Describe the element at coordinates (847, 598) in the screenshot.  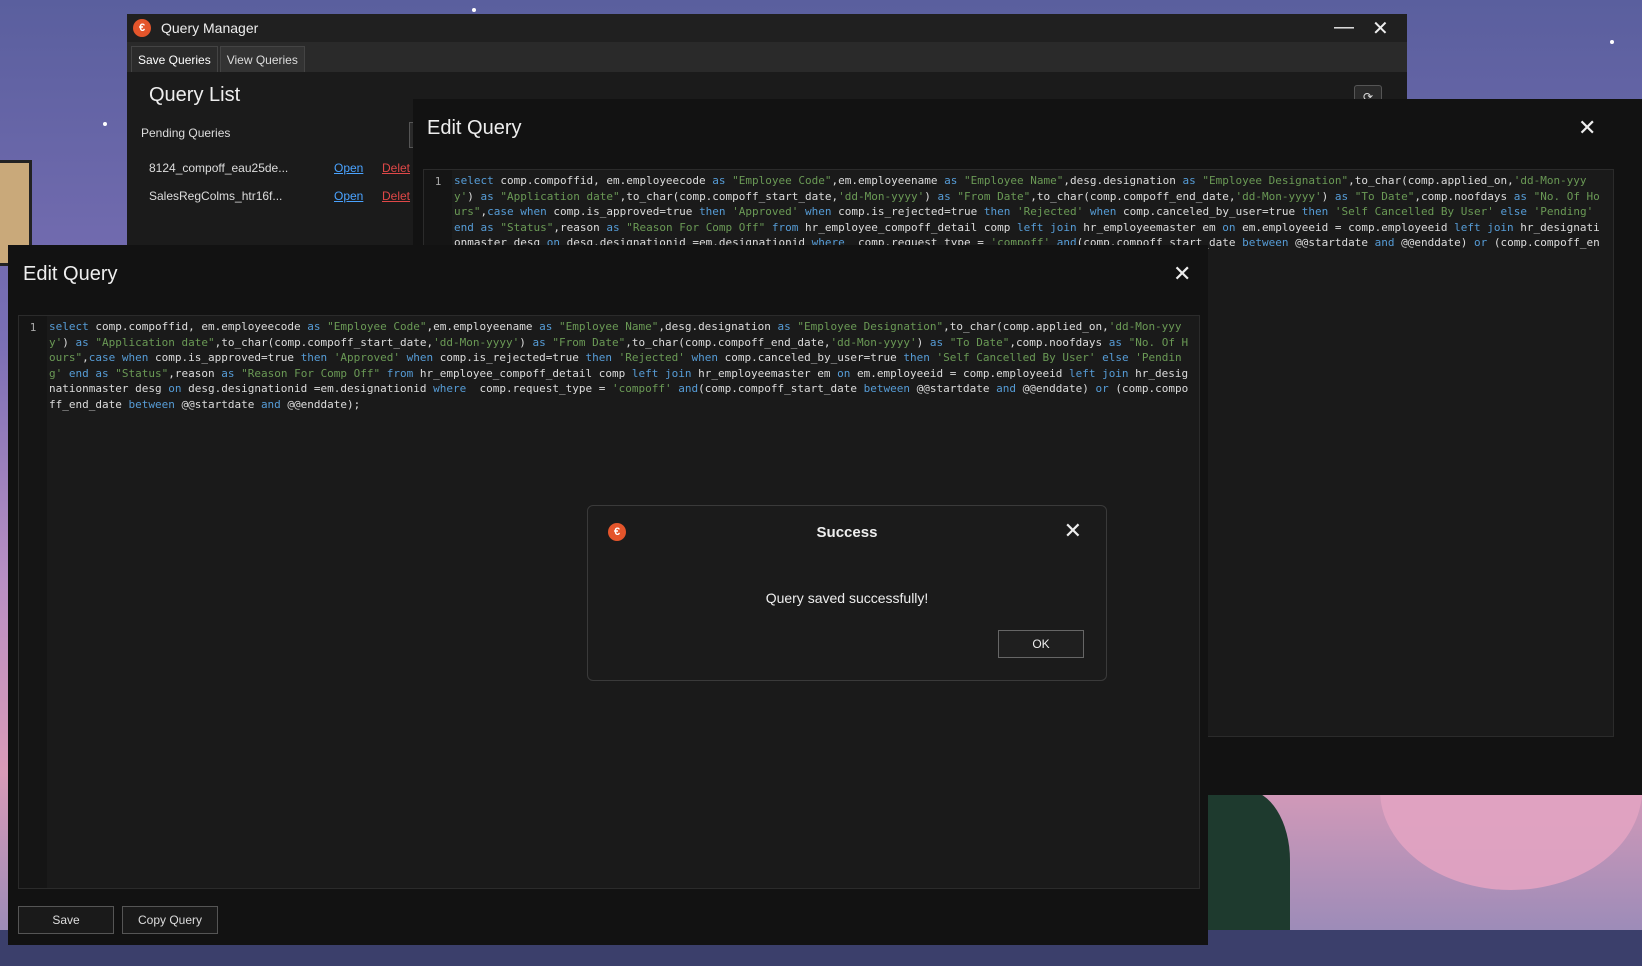
I see `dialog-message: Query saved successfully!` at that location.